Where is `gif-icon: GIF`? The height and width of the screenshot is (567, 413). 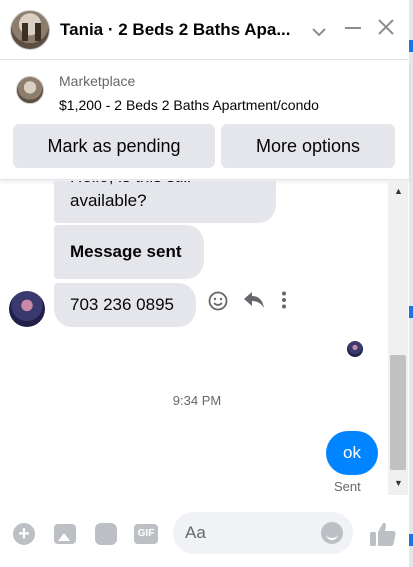 gif-icon: GIF is located at coordinates (146, 534).